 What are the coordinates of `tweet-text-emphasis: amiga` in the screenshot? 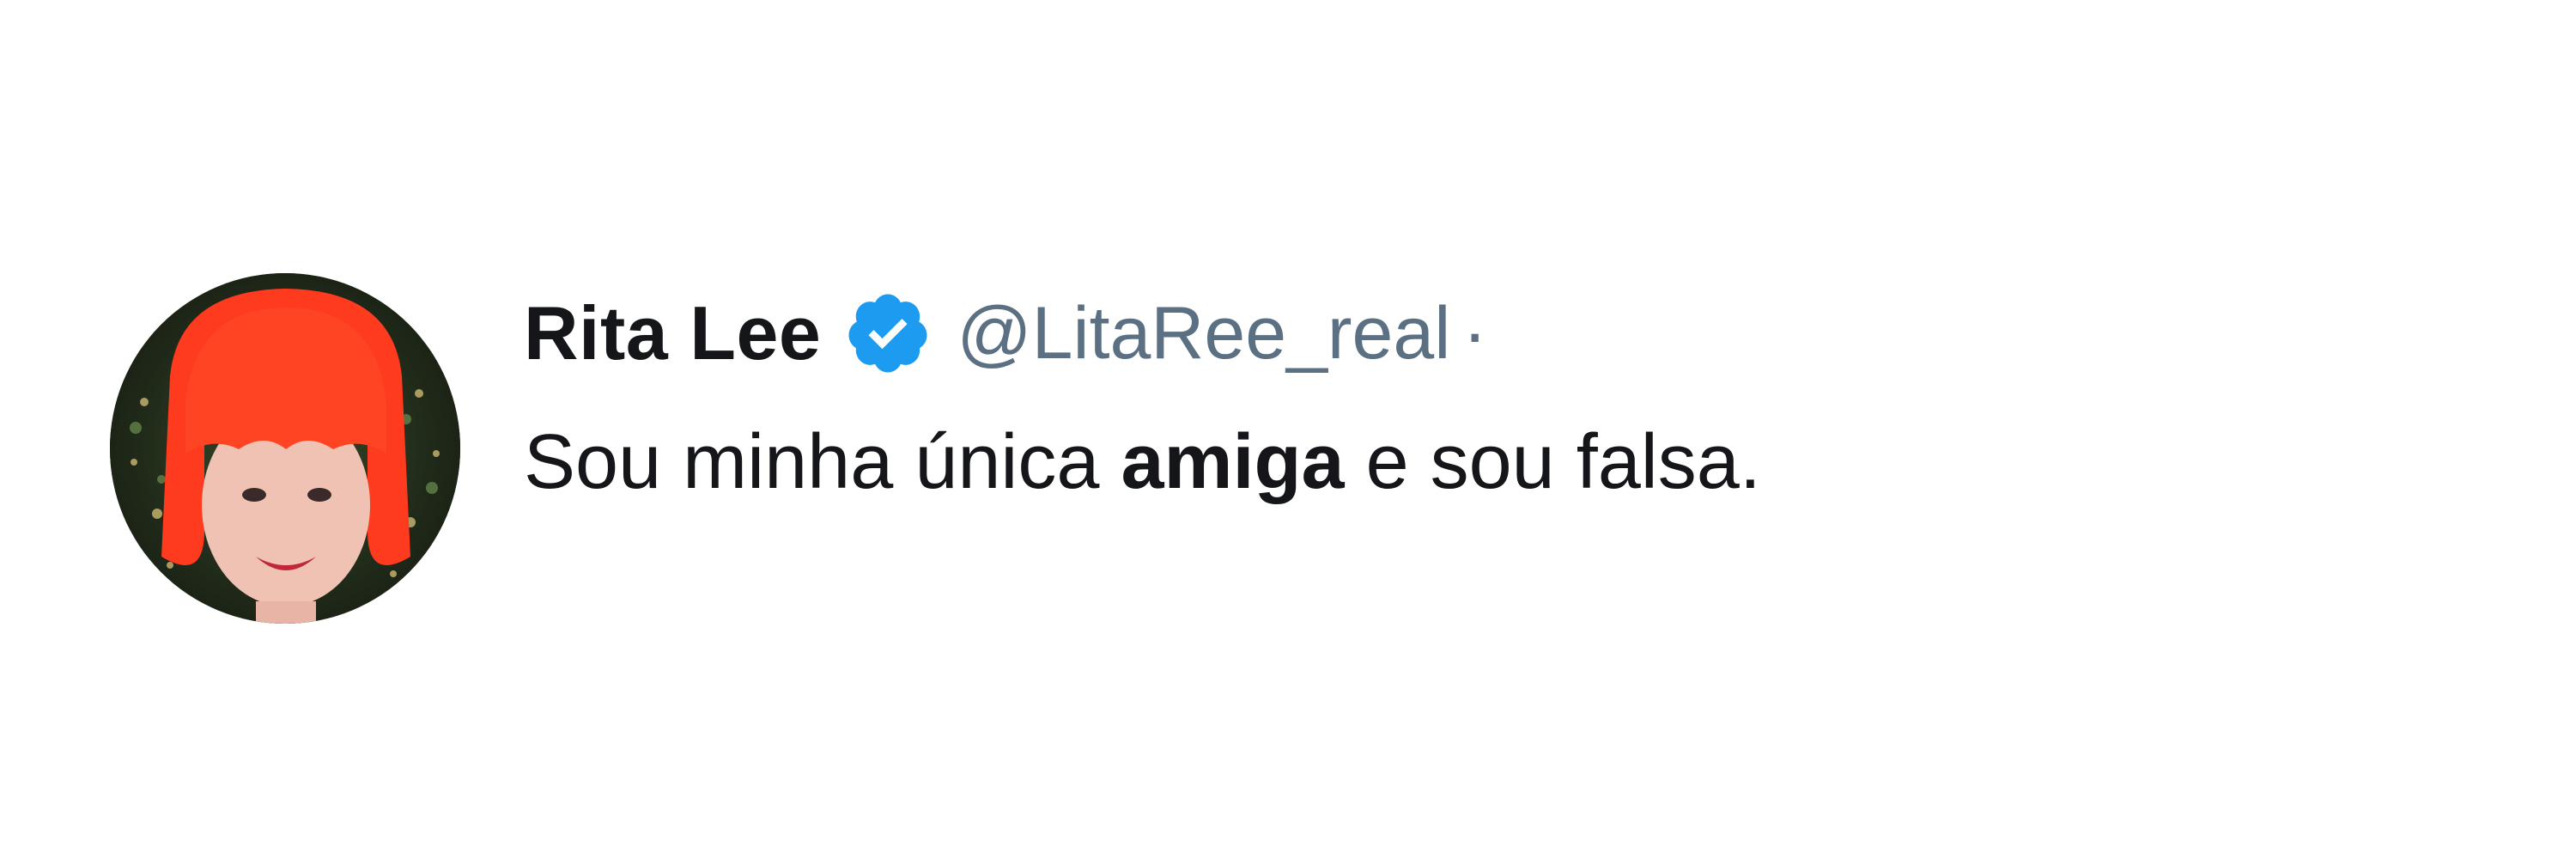 It's located at (1233, 462).